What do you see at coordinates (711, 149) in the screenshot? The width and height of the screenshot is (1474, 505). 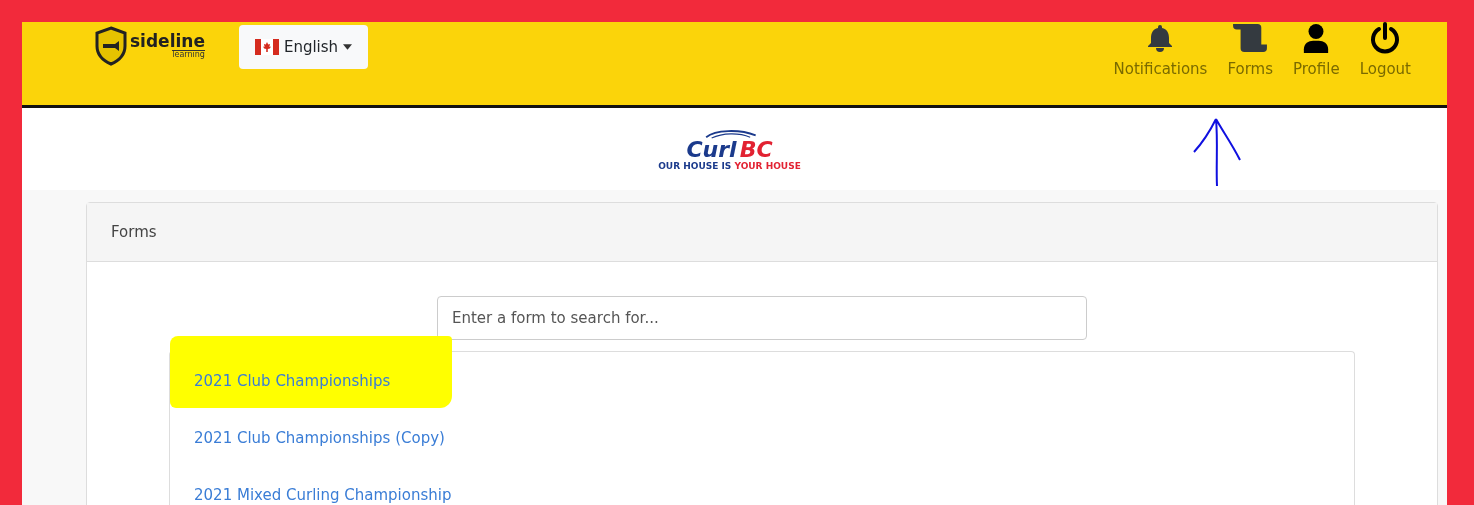 I see `org-name: Curl` at bounding box center [711, 149].